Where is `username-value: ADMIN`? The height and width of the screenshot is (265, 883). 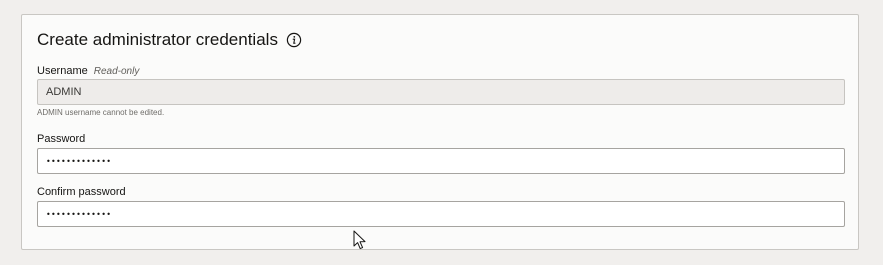
username-value: ADMIN is located at coordinates (64, 92).